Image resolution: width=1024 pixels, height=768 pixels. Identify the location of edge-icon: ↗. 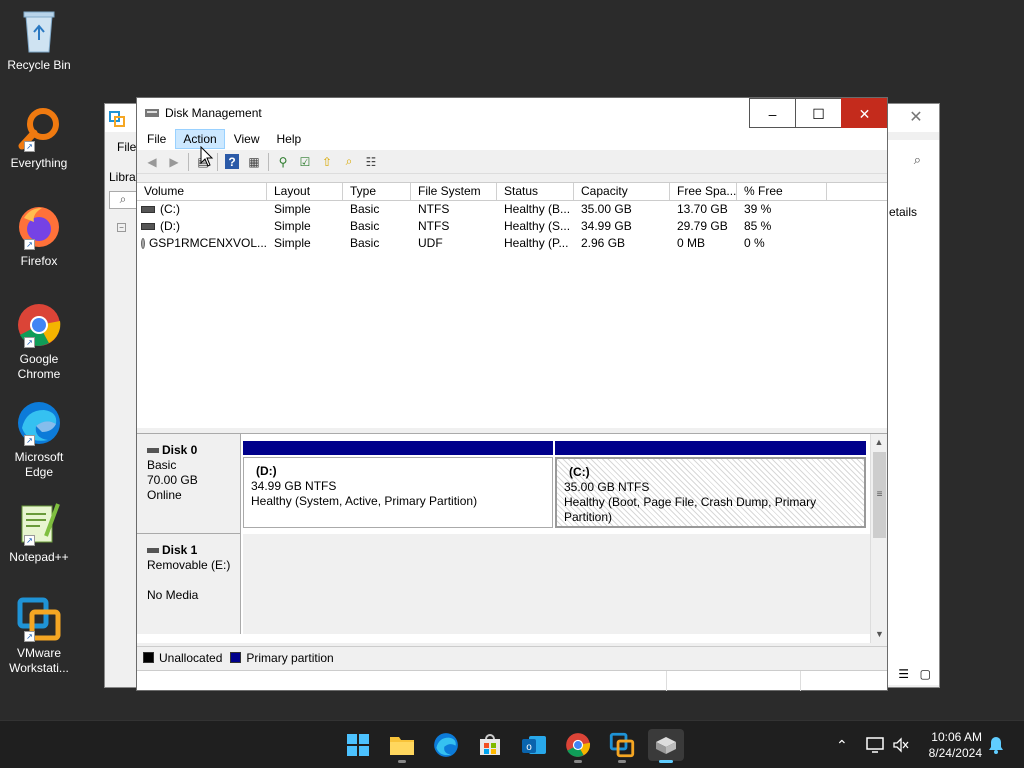
(39, 423).